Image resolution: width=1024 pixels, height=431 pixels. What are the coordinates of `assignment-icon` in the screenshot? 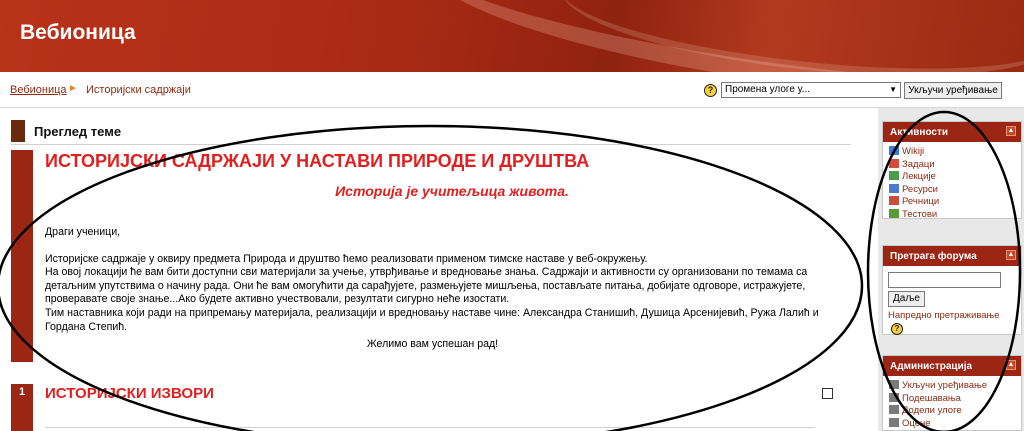 It's located at (894, 163).